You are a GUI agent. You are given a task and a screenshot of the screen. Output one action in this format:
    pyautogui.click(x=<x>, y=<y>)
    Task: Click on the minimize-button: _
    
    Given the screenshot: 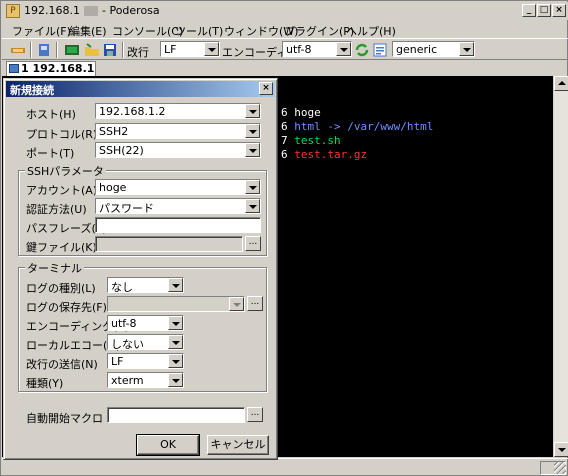 What is the action you would take?
    pyautogui.click(x=529, y=10)
    